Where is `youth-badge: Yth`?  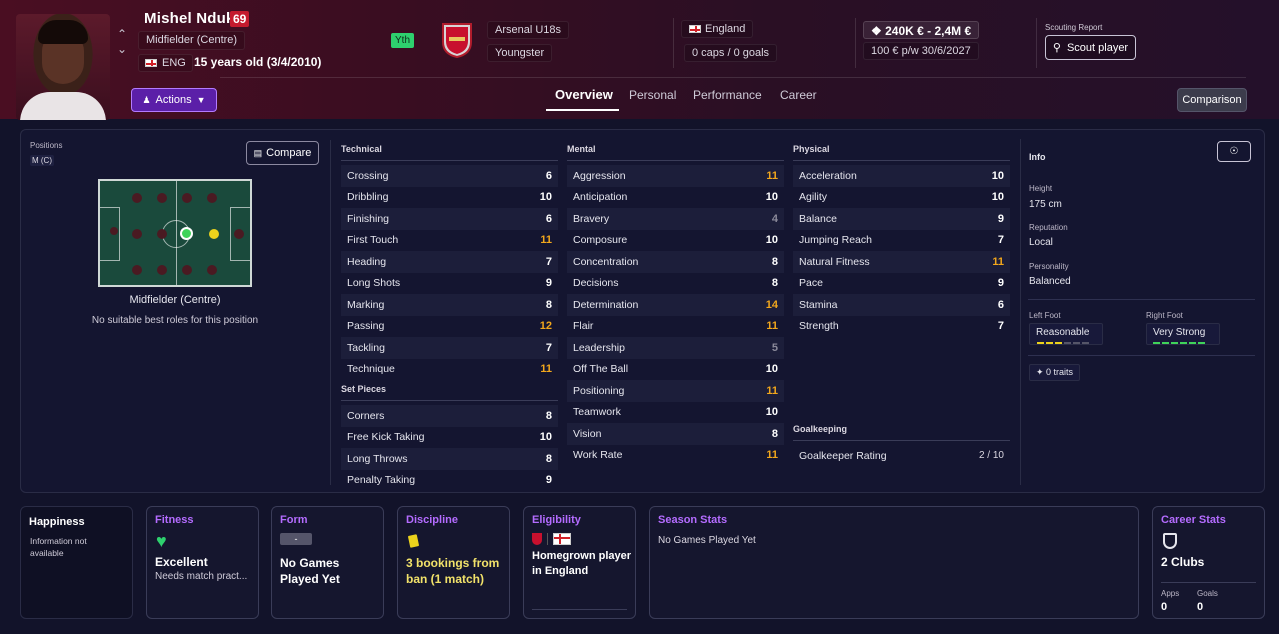 youth-badge: Yth is located at coordinates (403, 40).